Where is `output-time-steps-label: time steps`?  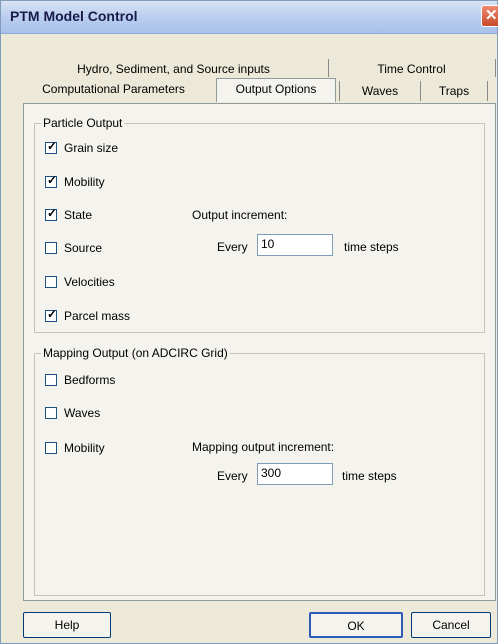
output-time-steps-label: time steps is located at coordinates (371, 247).